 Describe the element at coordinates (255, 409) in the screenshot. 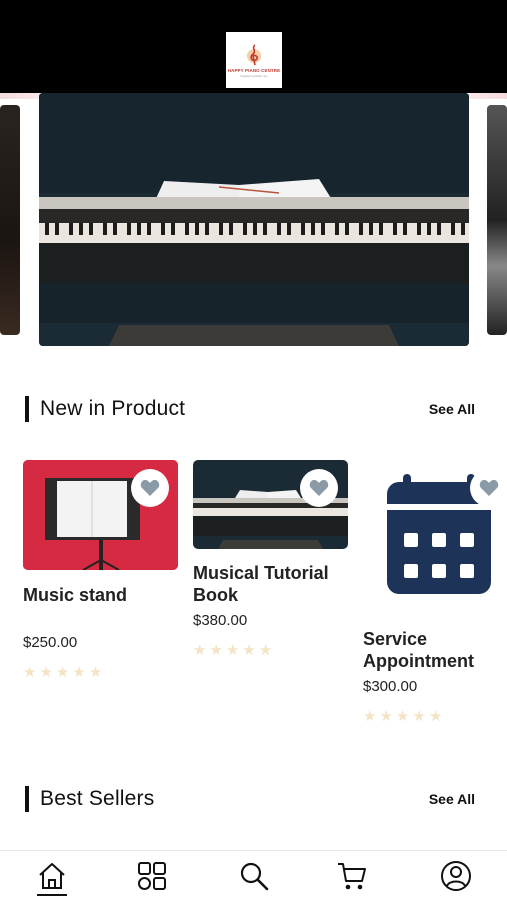

I see `new-products-header: New in Product See All` at that location.